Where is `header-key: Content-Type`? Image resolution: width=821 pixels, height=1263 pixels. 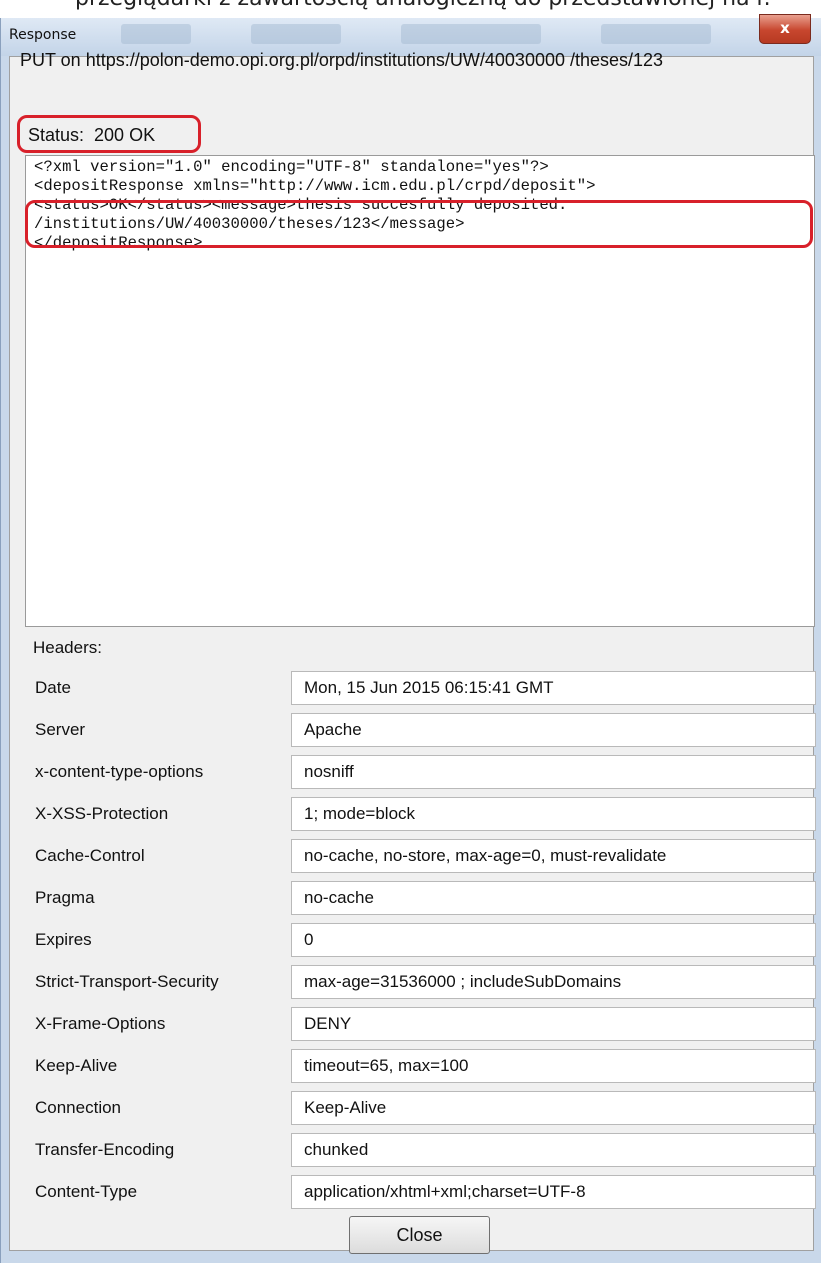 header-key: Content-Type is located at coordinates (86, 1191).